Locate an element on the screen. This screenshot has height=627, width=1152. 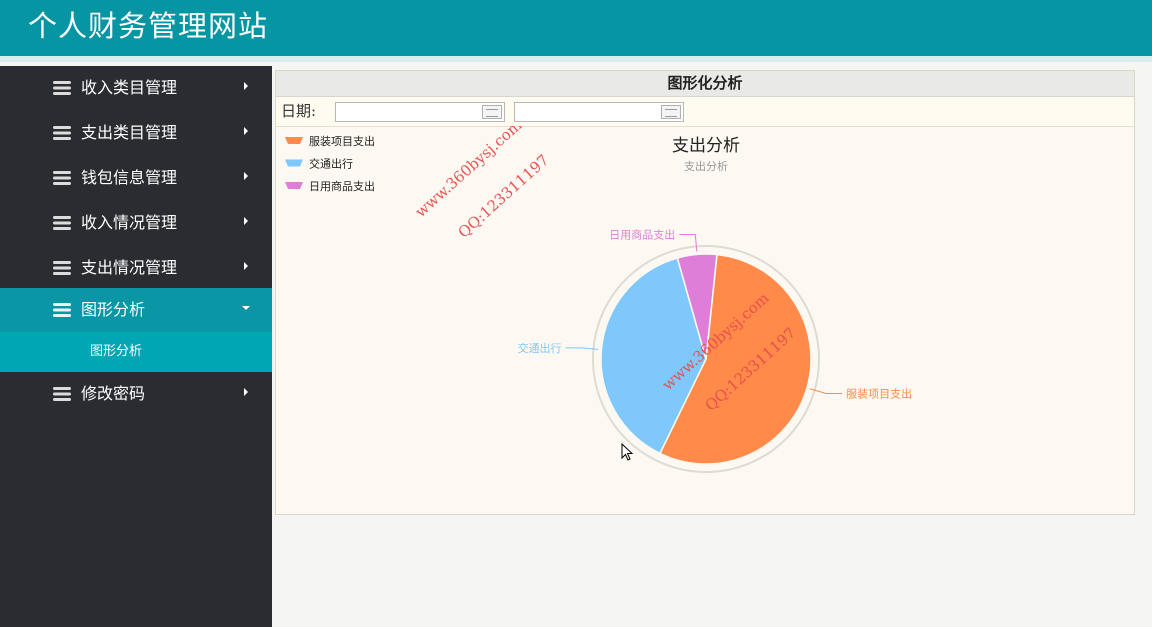
pie-label: 日用商品支出 is located at coordinates (642, 234).